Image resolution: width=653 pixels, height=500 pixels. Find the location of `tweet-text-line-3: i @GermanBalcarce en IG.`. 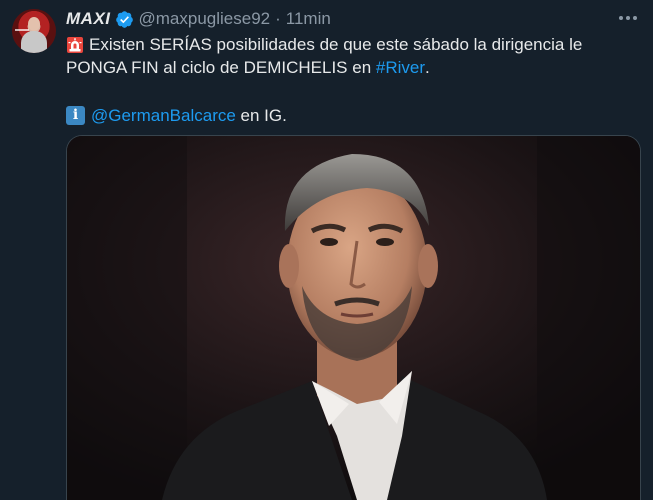

tweet-text-line-3: i @GermanBalcarce en IG. is located at coordinates (346, 115).